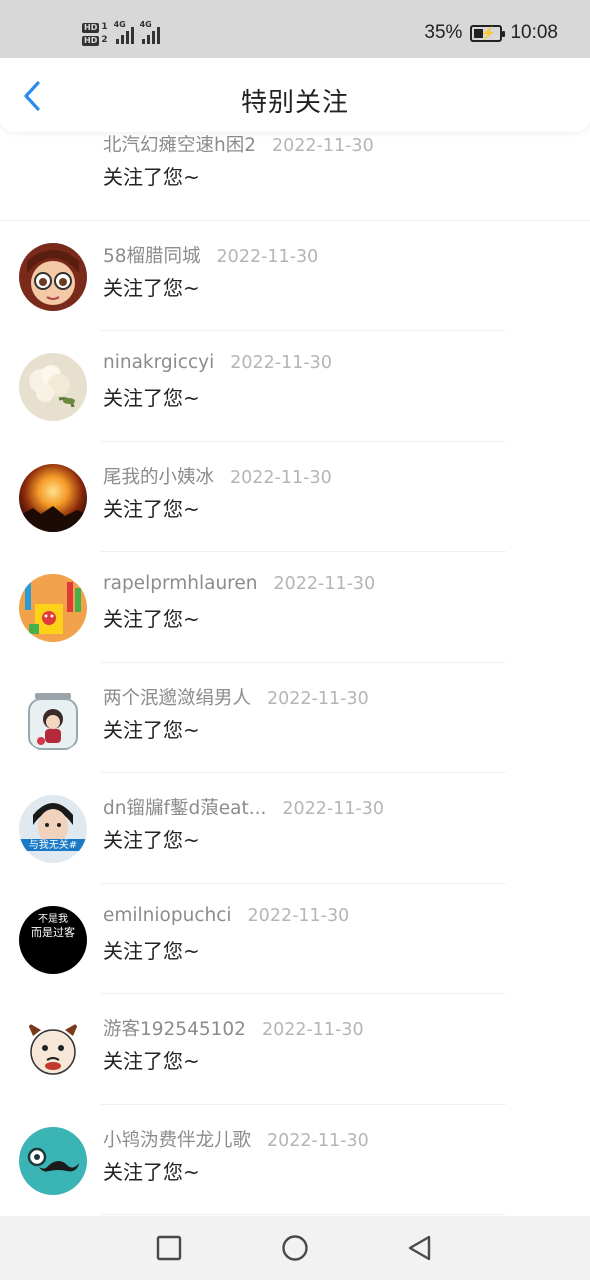 The height and width of the screenshot is (1280, 590). What do you see at coordinates (294, 103) in the screenshot?
I see `page-title: 特别关注` at bounding box center [294, 103].